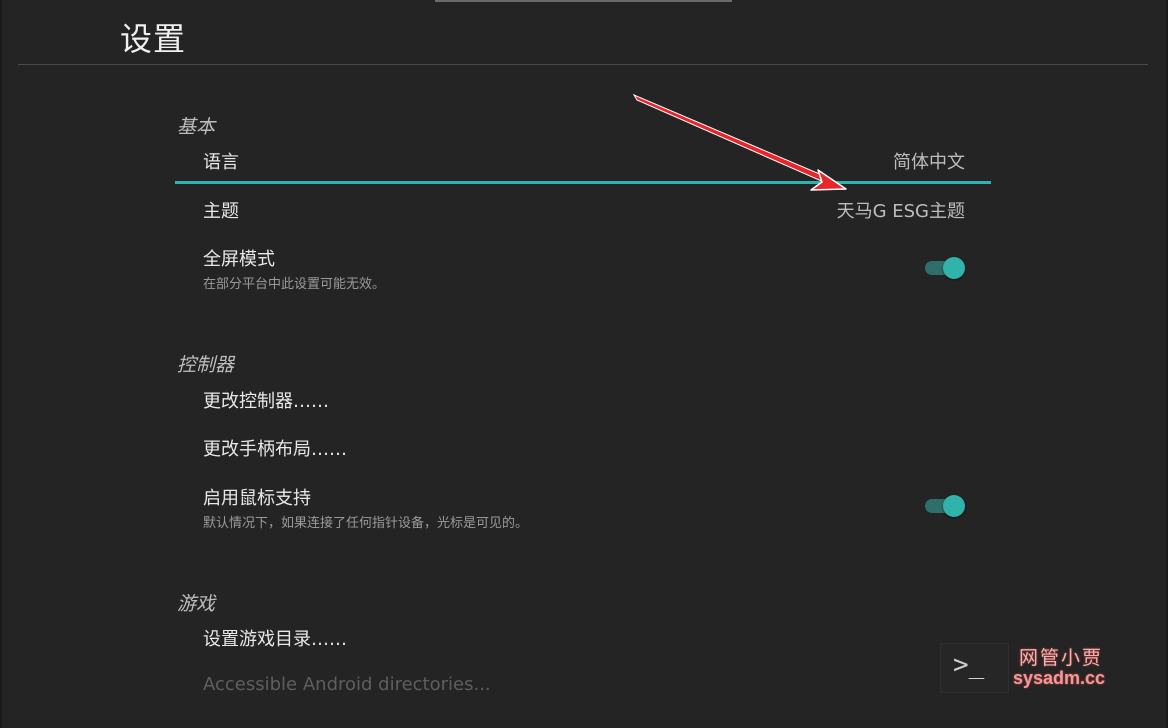  I want to click on red-arrow-shaft, so click(731, 138).